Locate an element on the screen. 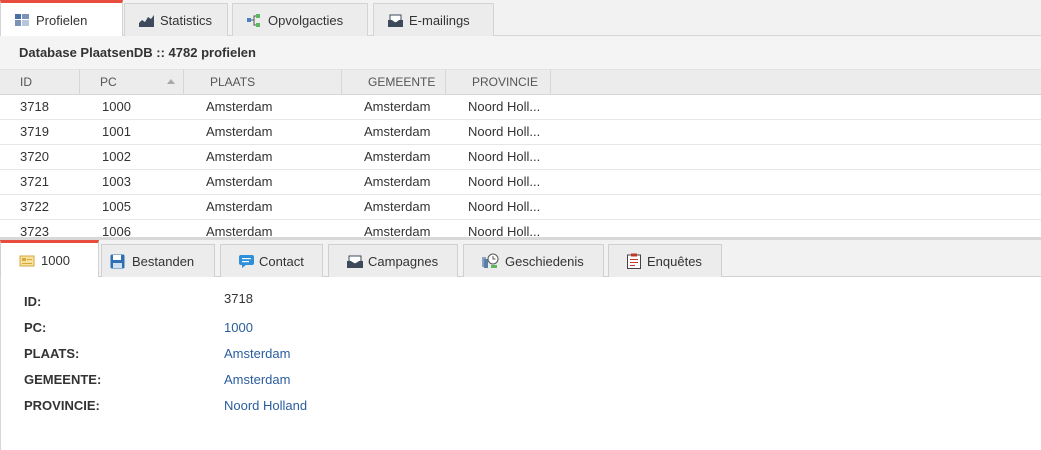 The width and height of the screenshot is (1041, 450). grid-icon is located at coordinates (22, 20).